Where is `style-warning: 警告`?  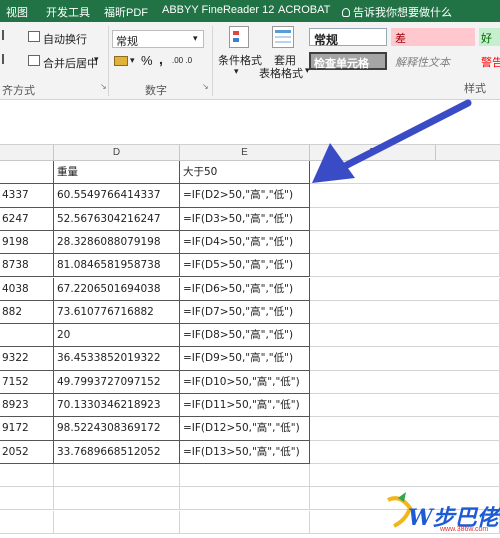 style-warning: 警告 is located at coordinates (489, 61).